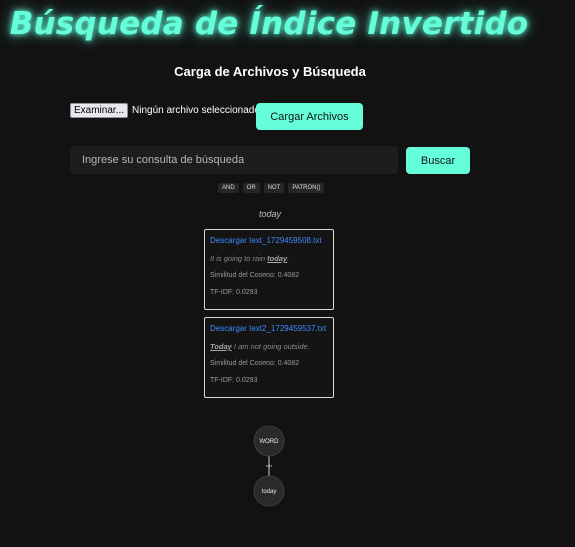  Describe the element at coordinates (269, 24) in the screenshot. I see `page-title: Búsqueda de Índice Invertido` at that location.